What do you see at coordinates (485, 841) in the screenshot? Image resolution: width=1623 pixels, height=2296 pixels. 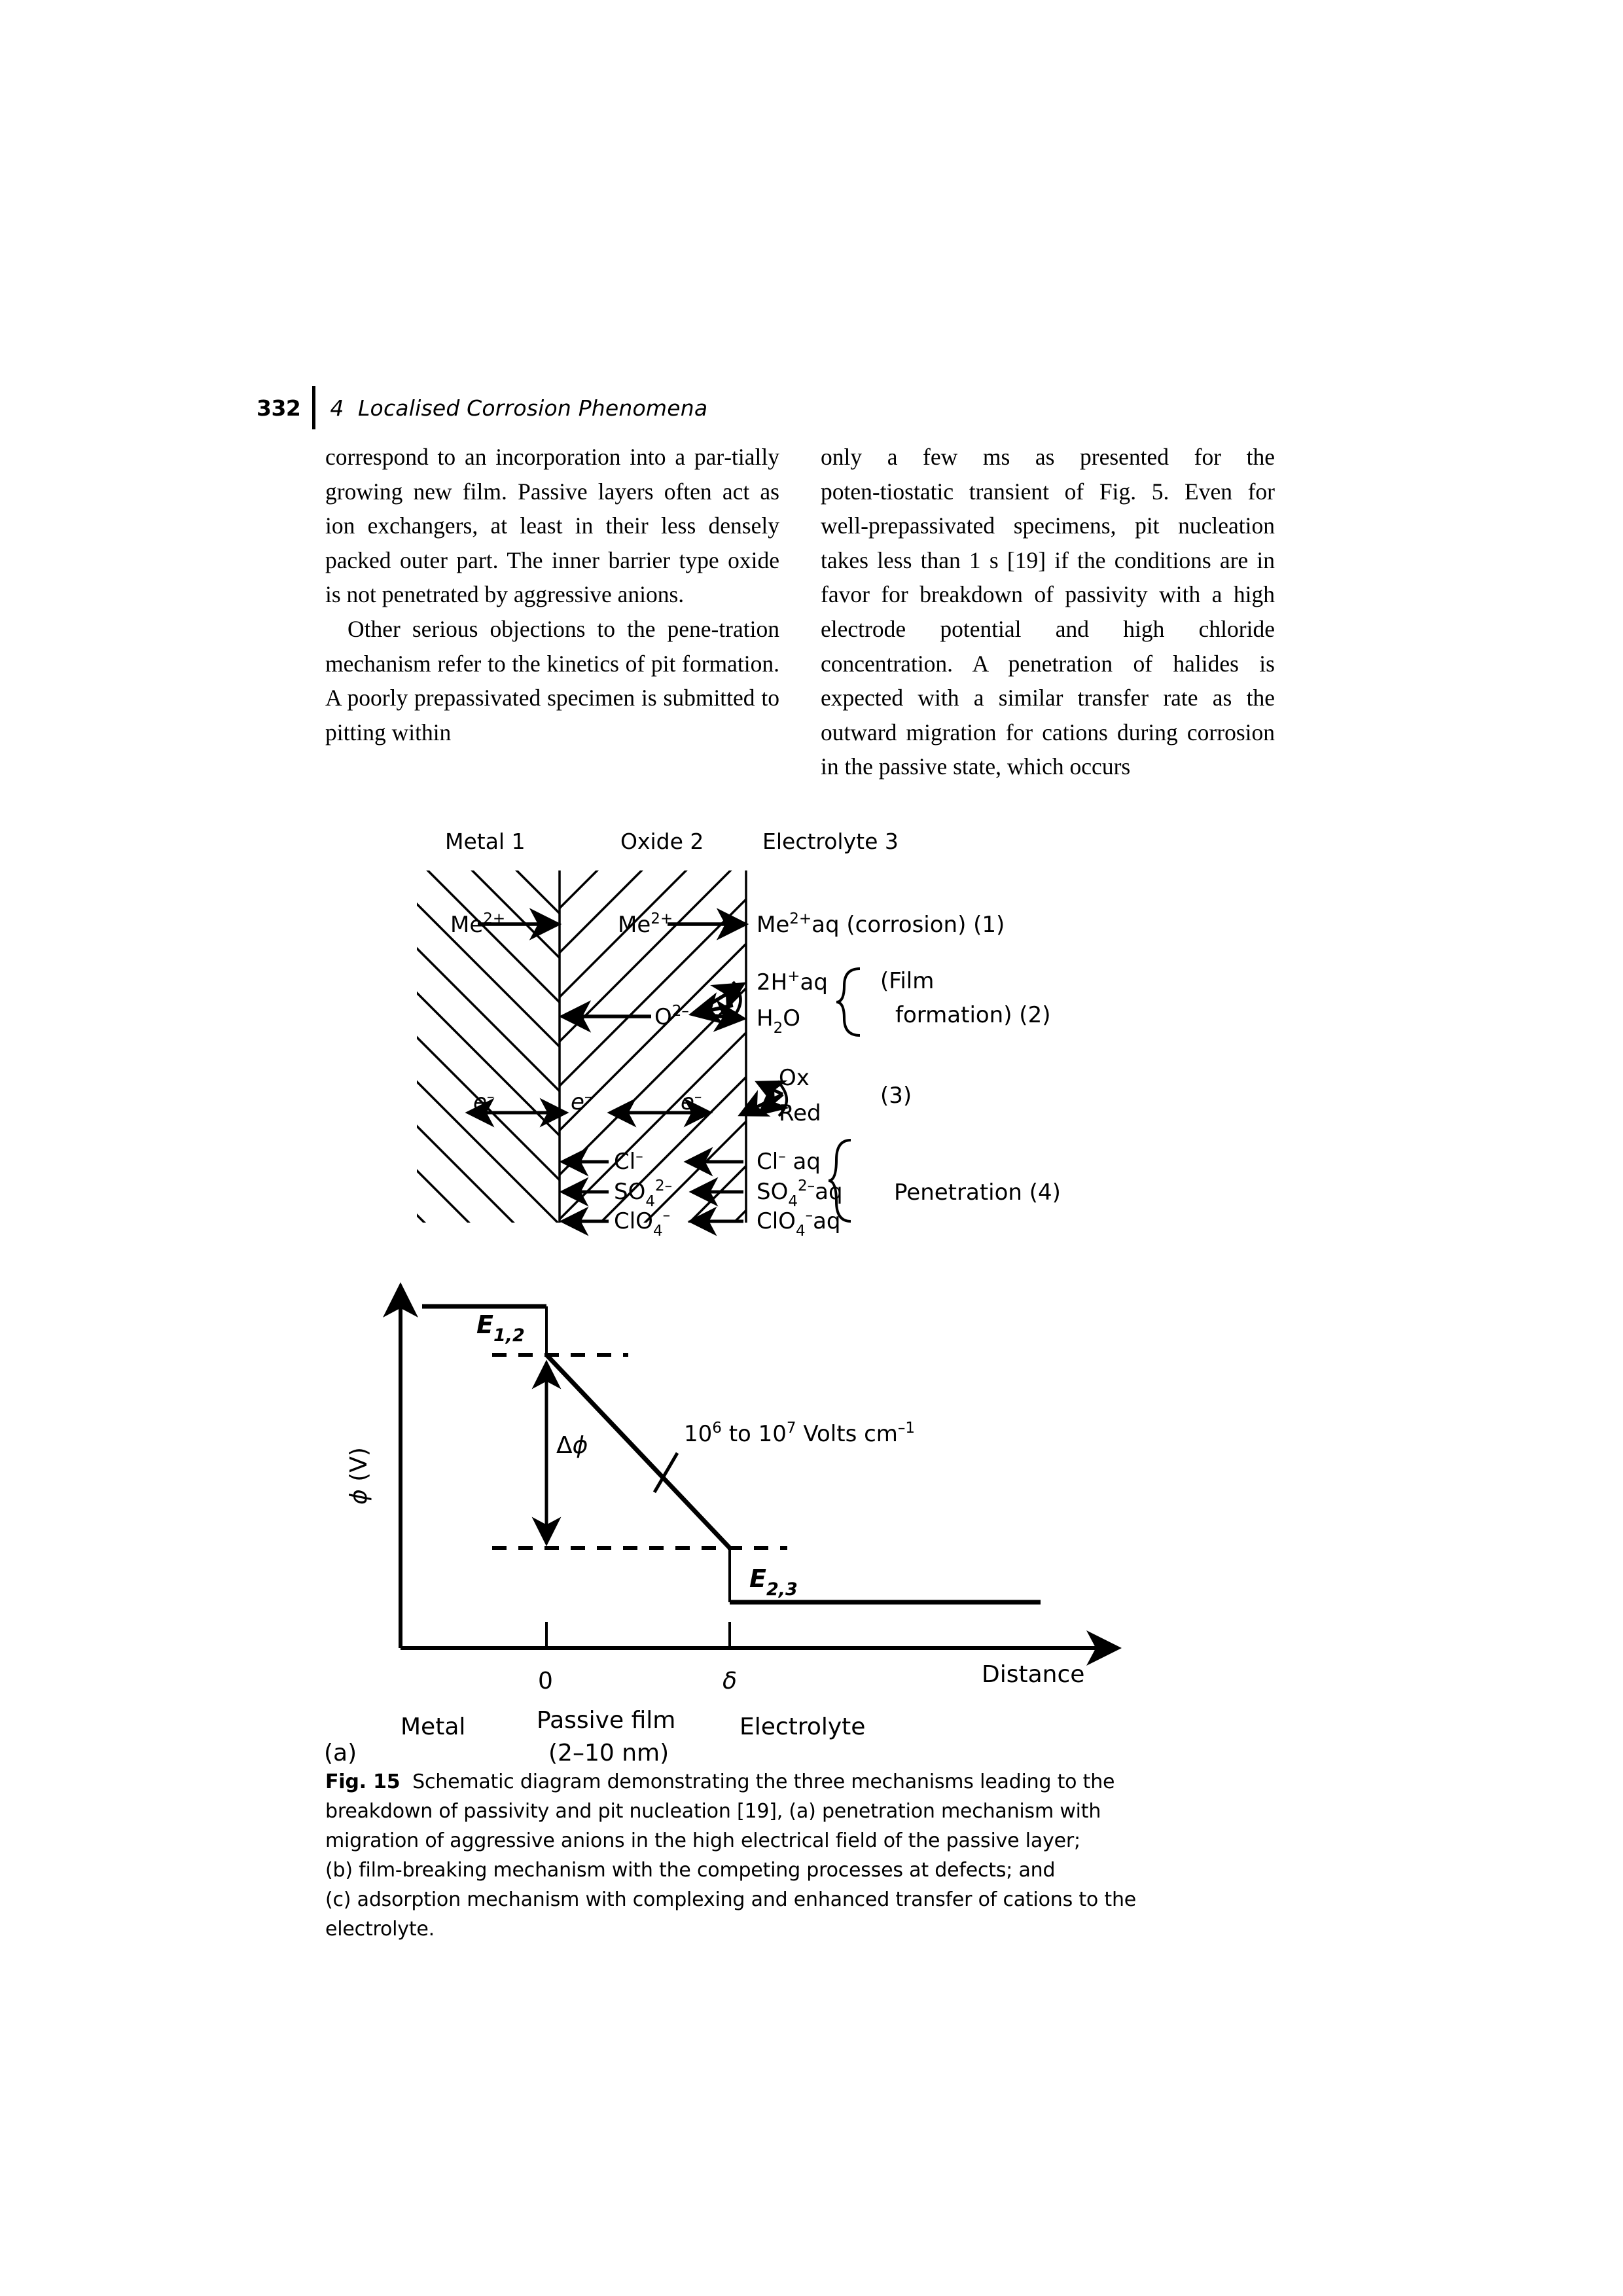 I see `phase-header-metal: Metal 1` at bounding box center [485, 841].